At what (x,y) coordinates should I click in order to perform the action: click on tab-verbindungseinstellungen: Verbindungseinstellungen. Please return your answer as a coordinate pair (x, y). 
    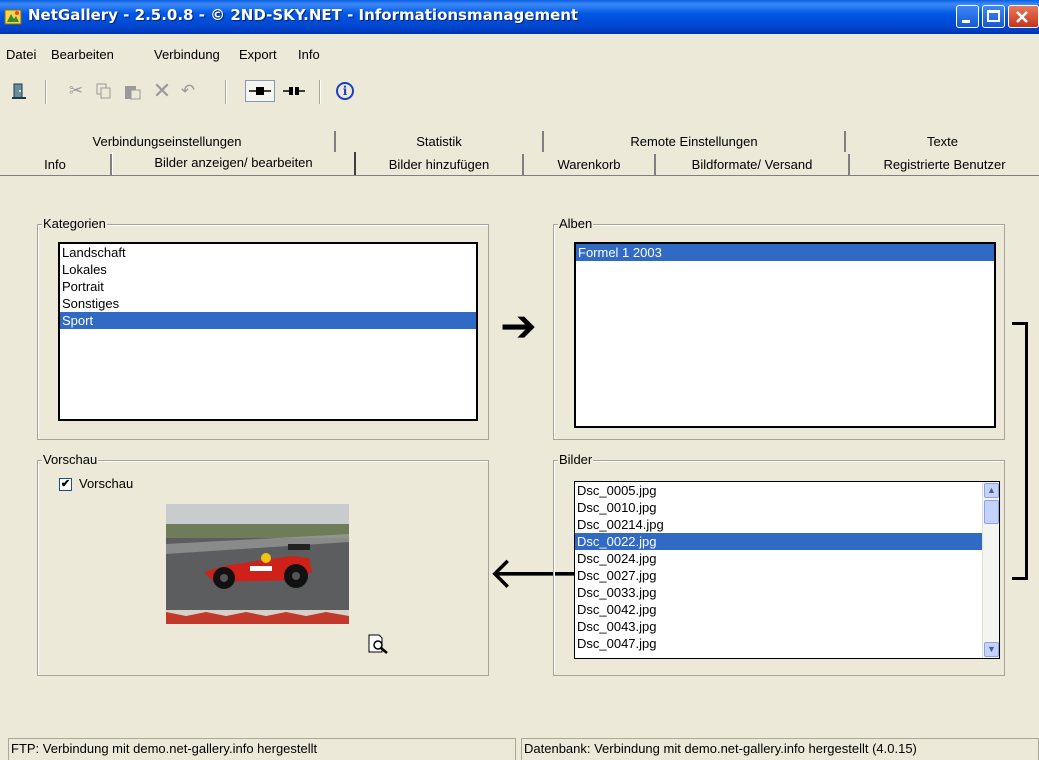
    Looking at the image, I should click on (168, 141).